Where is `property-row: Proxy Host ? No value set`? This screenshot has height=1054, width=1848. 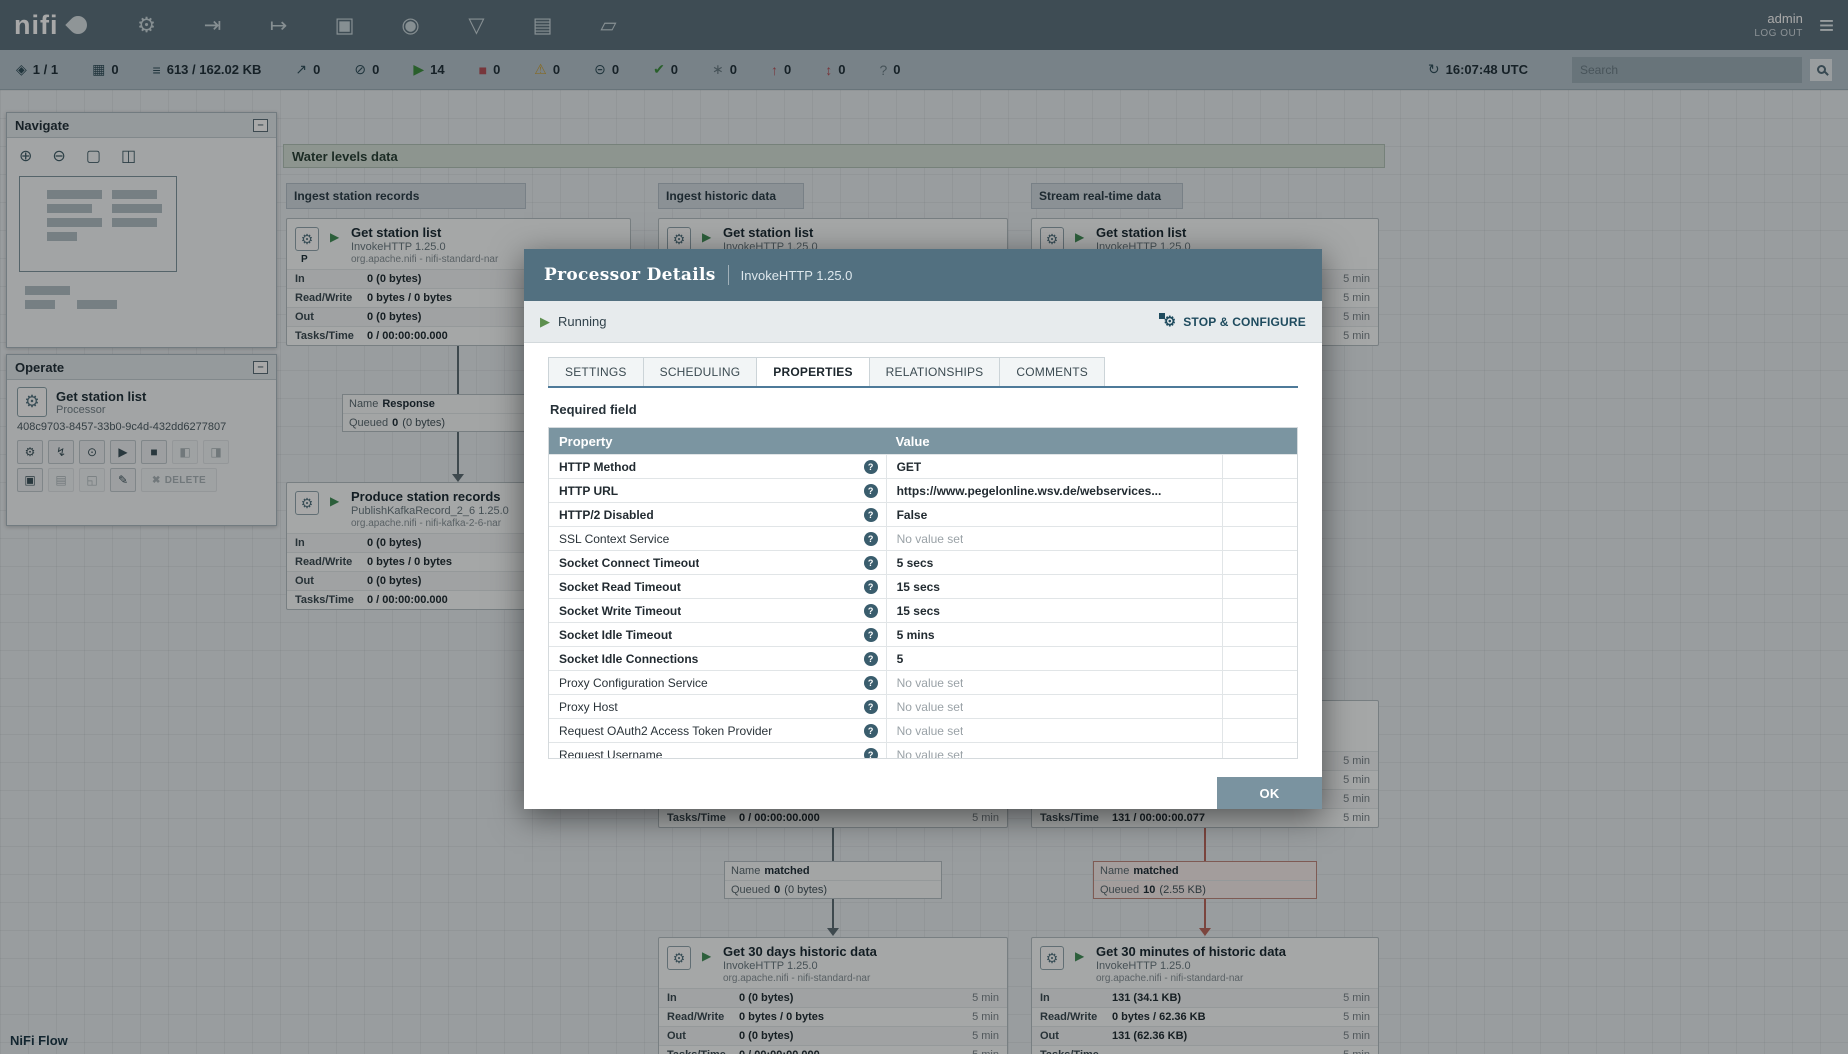 property-row: Proxy Host ? No value set is located at coordinates (923, 706).